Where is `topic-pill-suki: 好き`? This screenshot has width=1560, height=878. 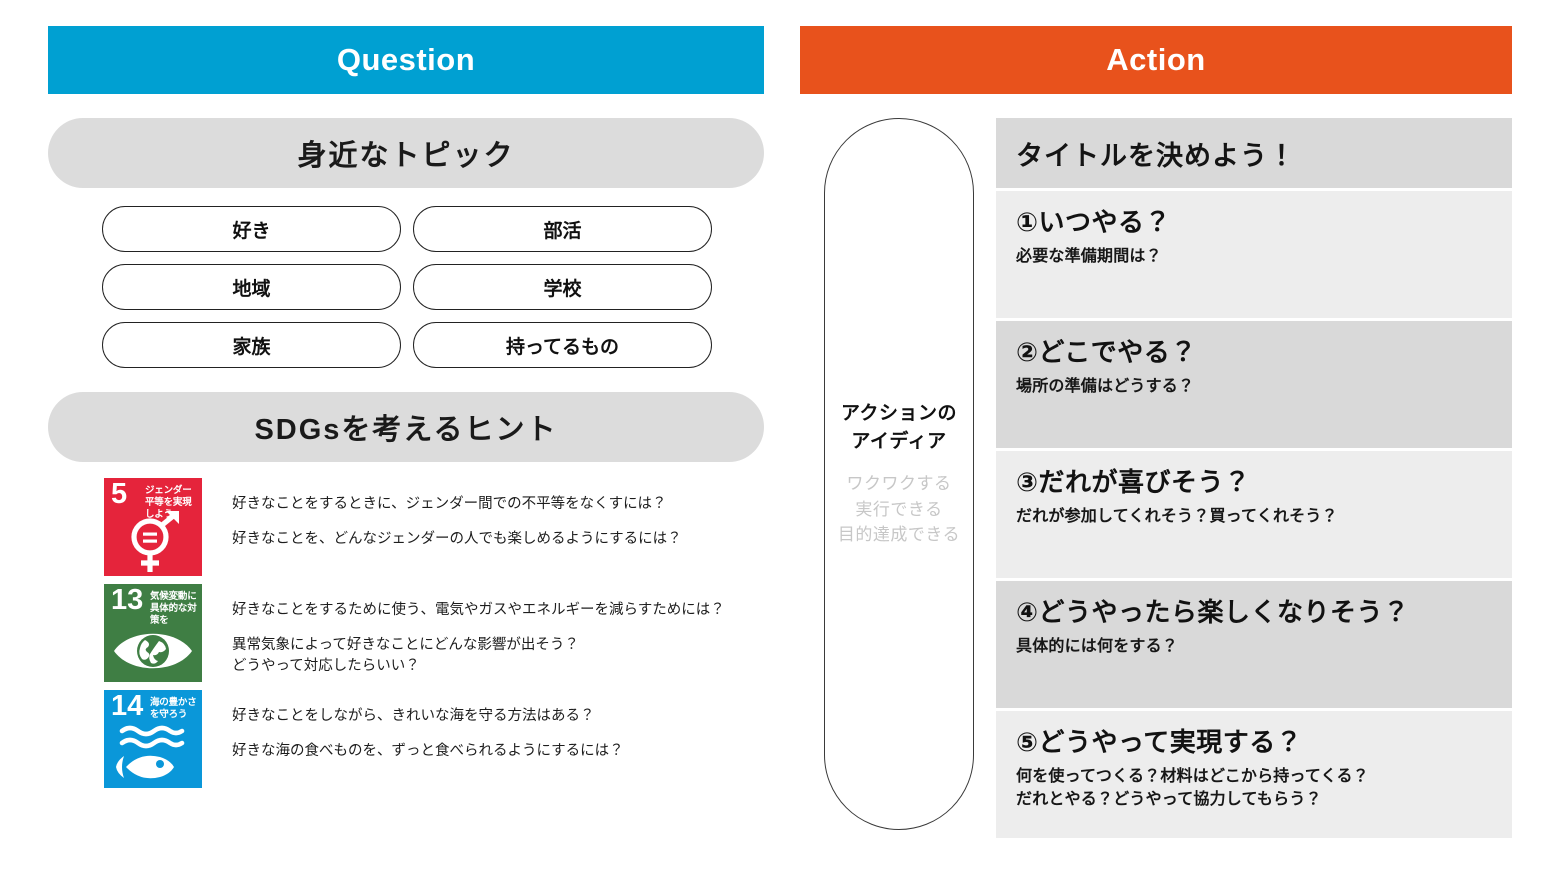
topic-pill-suki: 好き is located at coordinates (251, 229).